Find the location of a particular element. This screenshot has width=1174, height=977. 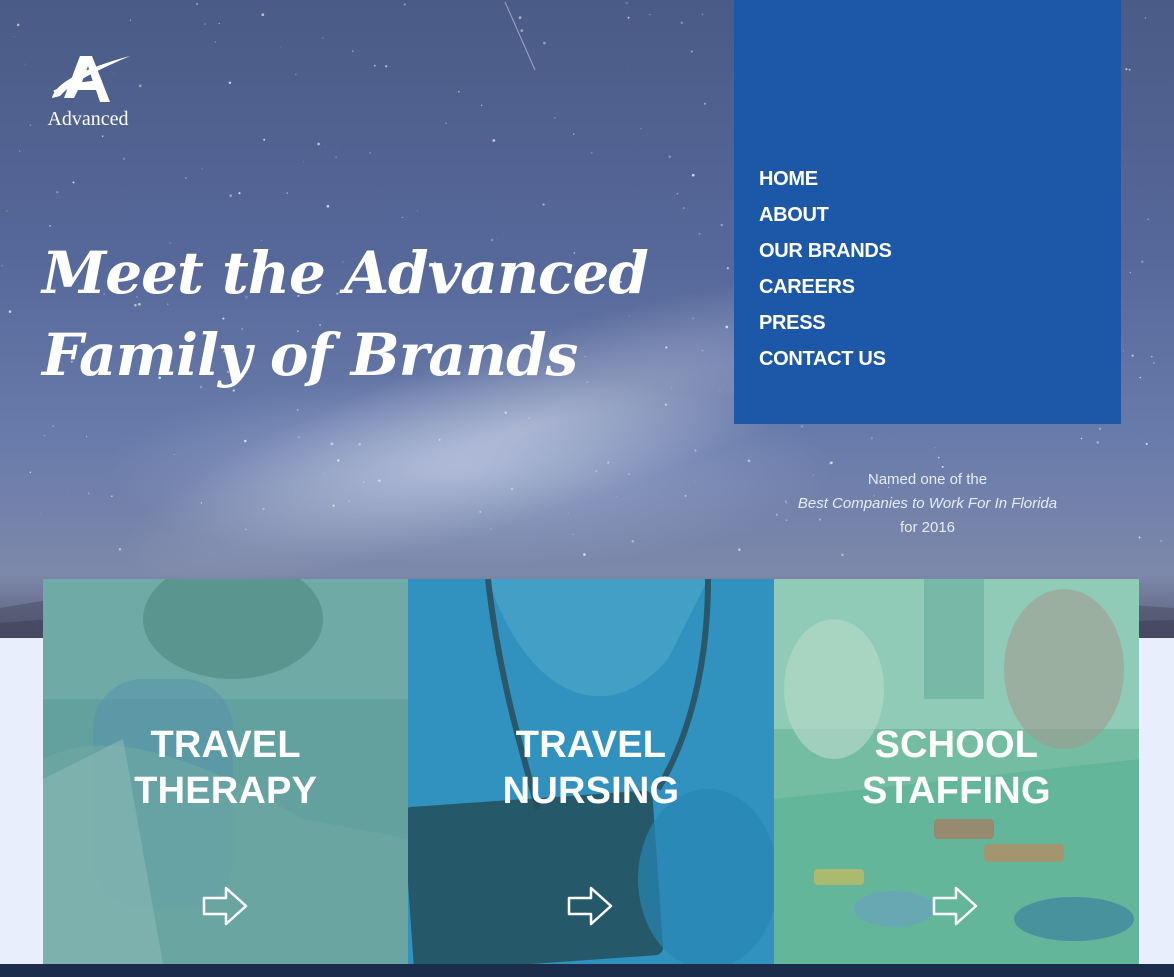

nav-link-careers: CAREERS is located at coordinates (807, 287).